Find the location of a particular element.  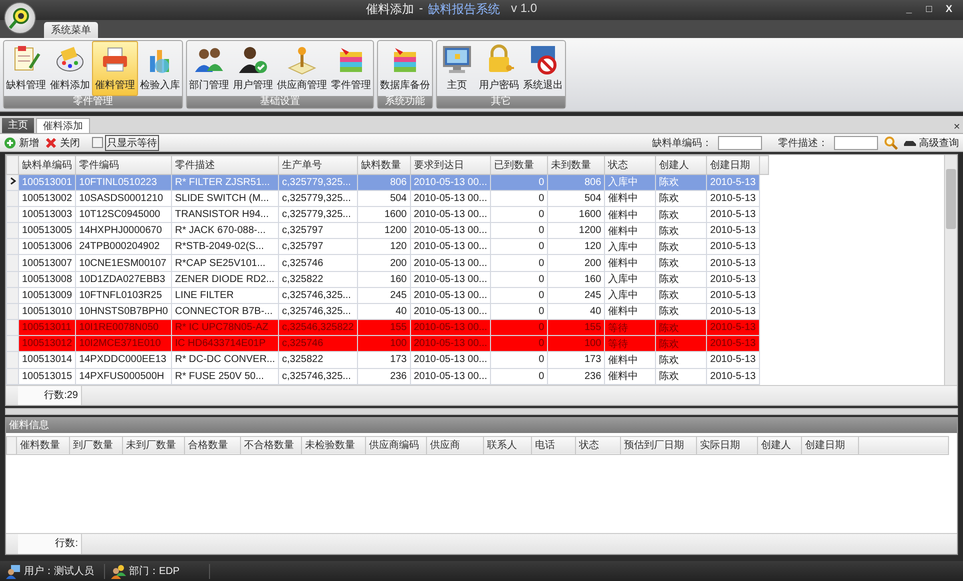

filter-label: 零件描述： is located at coordinates (803, 143).